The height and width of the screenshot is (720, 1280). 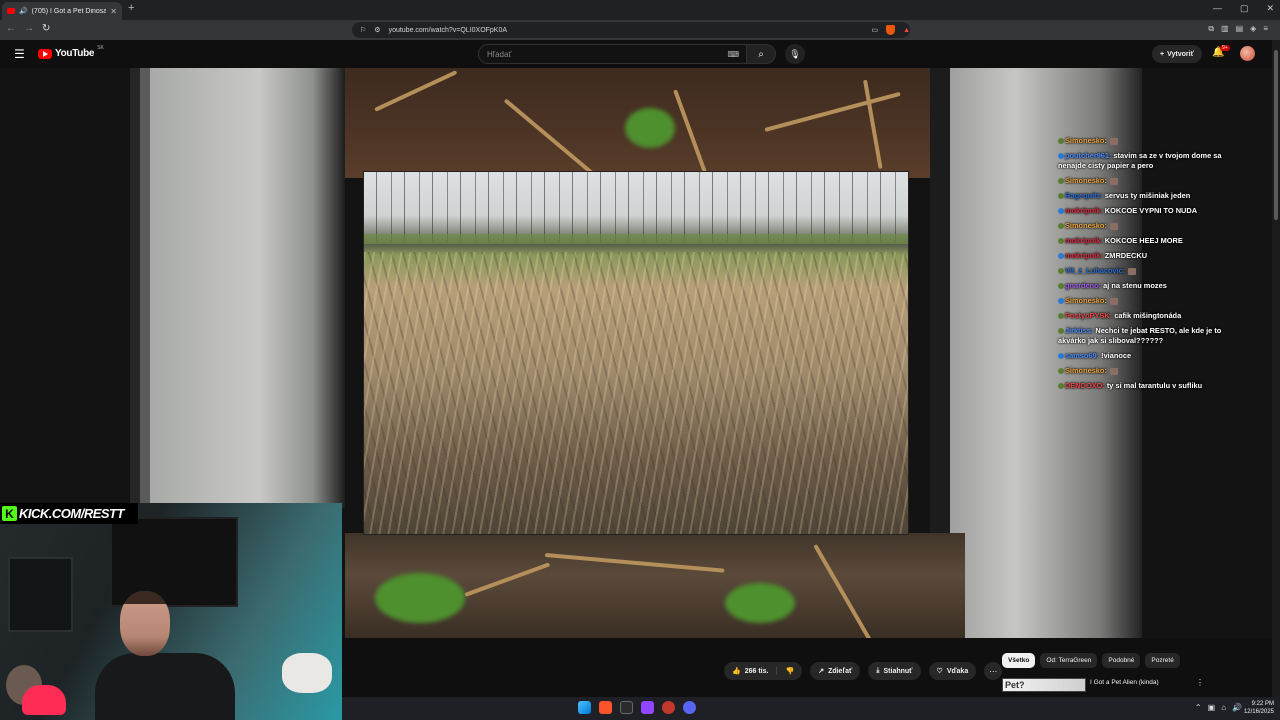 What do you see at coordinates (840, 671) in the screenshot?
I see `share-label: Zdieľať` at bounding box center [840, 671].